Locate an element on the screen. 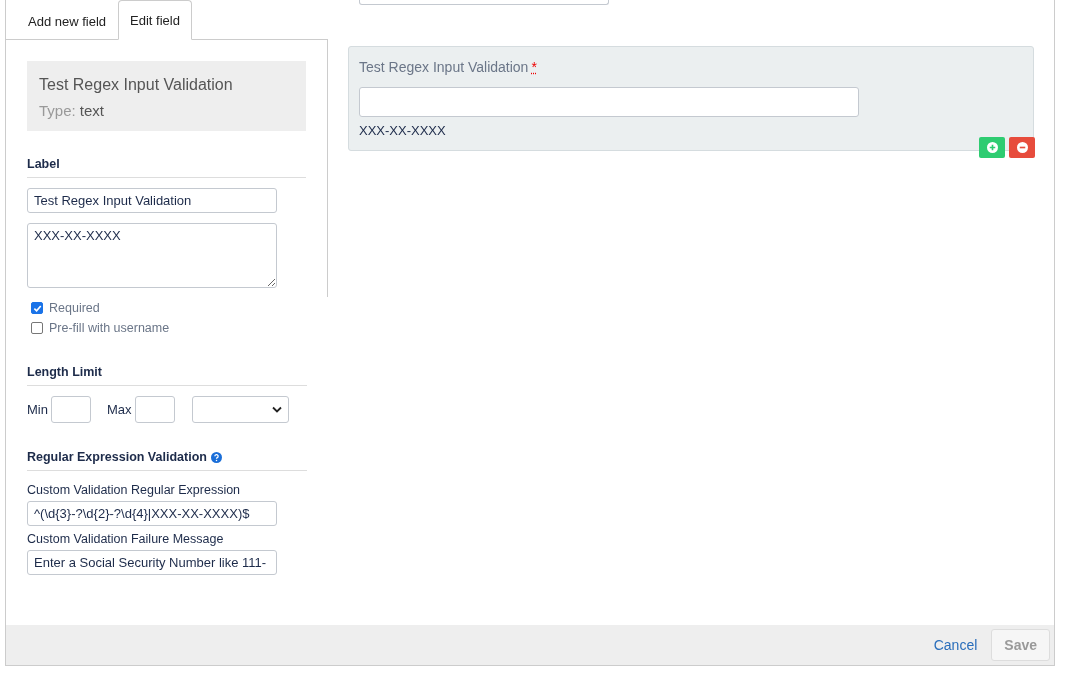 The width and height of the screenshot is (1070, 679). section-heading: Regular Expression Validation is located at coordinates (117, 457).